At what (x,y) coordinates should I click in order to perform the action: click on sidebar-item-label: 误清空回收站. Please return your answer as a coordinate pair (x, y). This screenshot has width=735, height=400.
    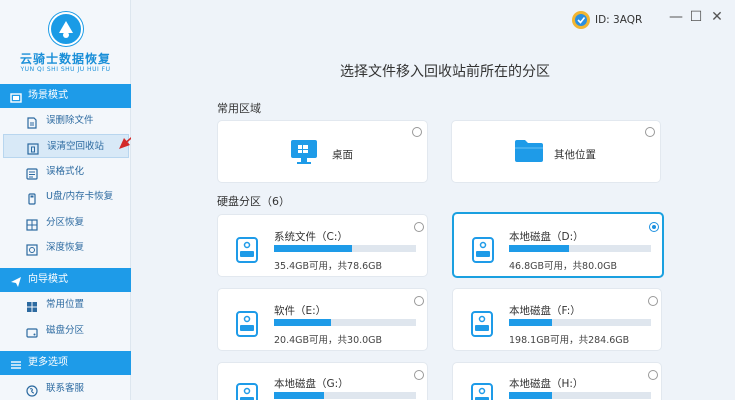
    Looking at the image, I should click on (76, 146).